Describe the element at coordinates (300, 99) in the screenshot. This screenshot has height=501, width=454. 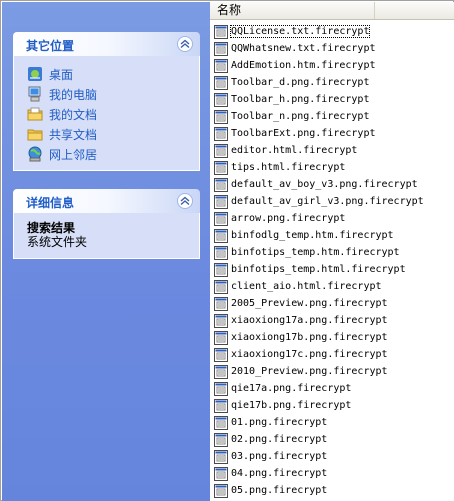
I see `file-name: Toolbar_h.png.firecrypt` at that location.